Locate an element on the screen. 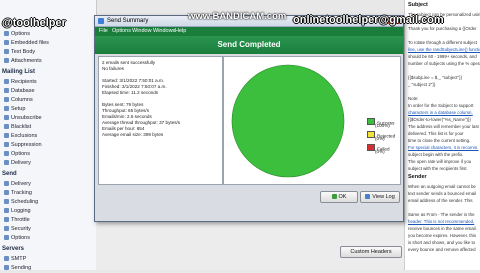 The height and width of the screenshot is (273, 480). sidebar-item: Security is located at coordinates (48, 229).